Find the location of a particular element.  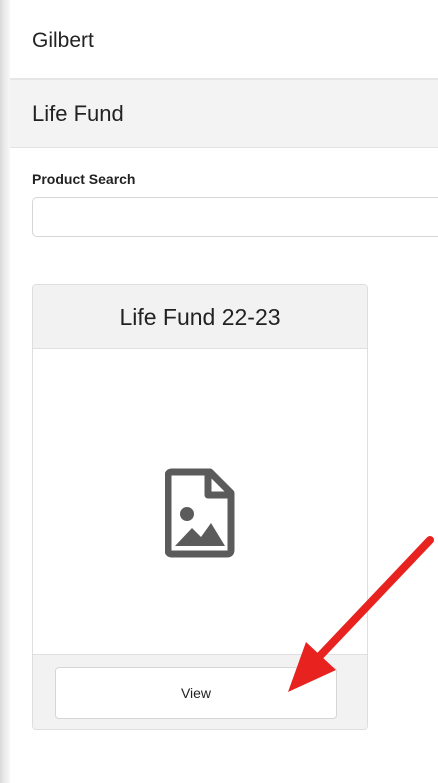

header-title: Gilbert is located at coordinates (63, 40).